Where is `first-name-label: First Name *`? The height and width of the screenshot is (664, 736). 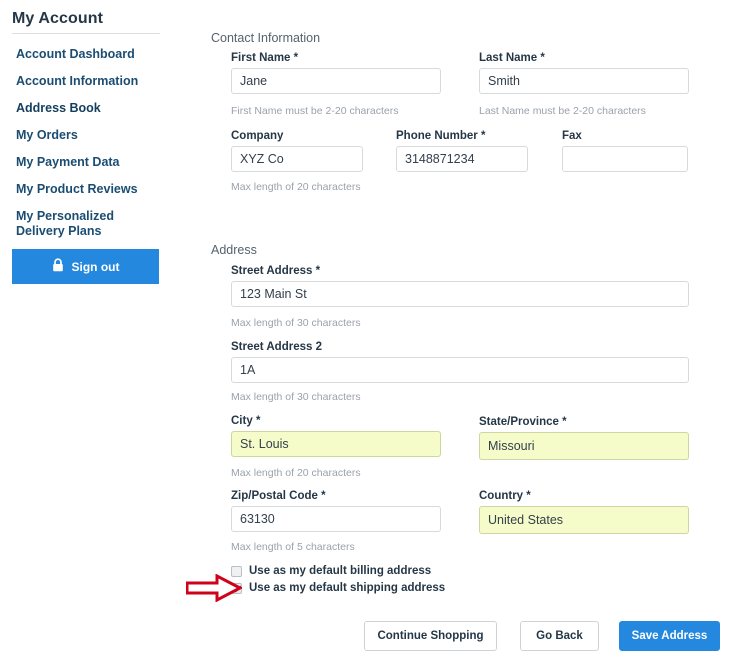 first-name-label: First Name * is located at coordinates (265, 58).